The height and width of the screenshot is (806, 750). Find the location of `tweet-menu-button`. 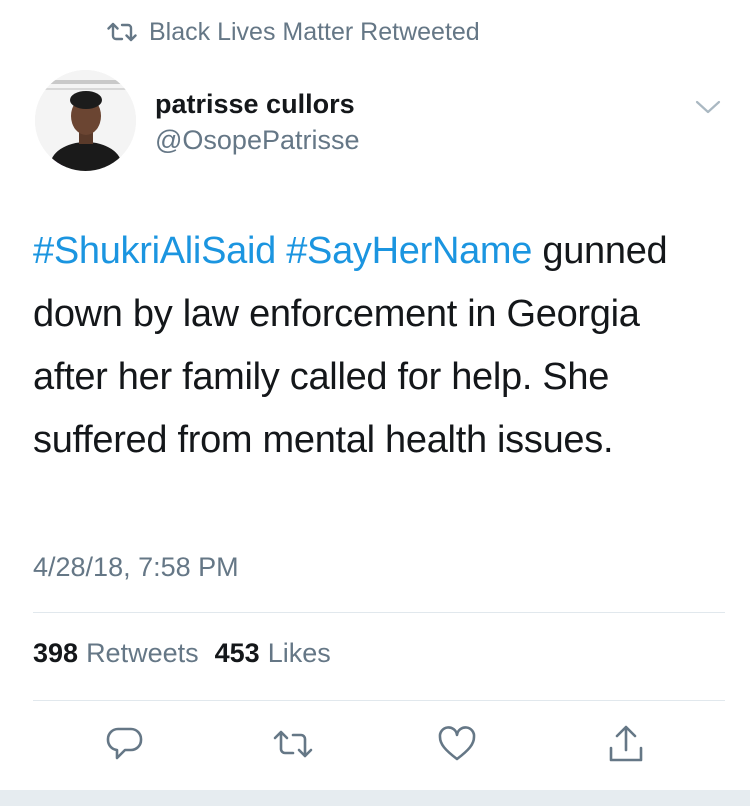

tweet-menu-button is located at coordinates (708, 107).